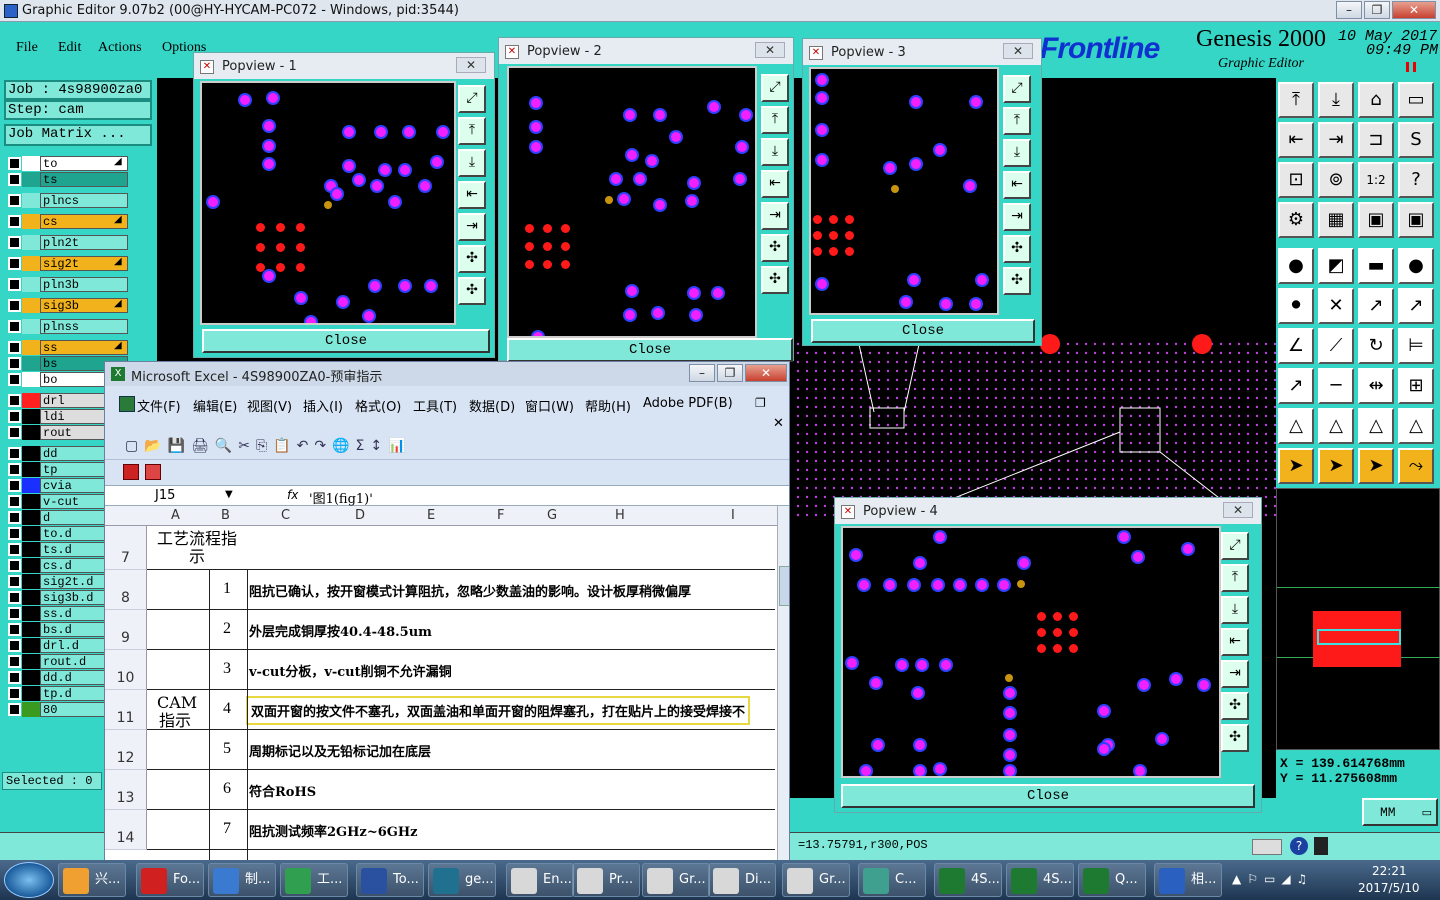 This screenshot has width=1440, height=900. Describe the element at coordinates (1336, 426) in the screenshot. I see `triangle-alt-icon: △` at that location.